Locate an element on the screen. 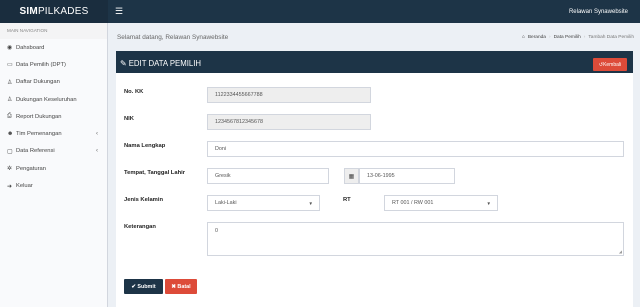  sidebar-item-data-pemilih-dpt: ▭ Data Pemilih (DPT) is located at coordinates (53, 64).